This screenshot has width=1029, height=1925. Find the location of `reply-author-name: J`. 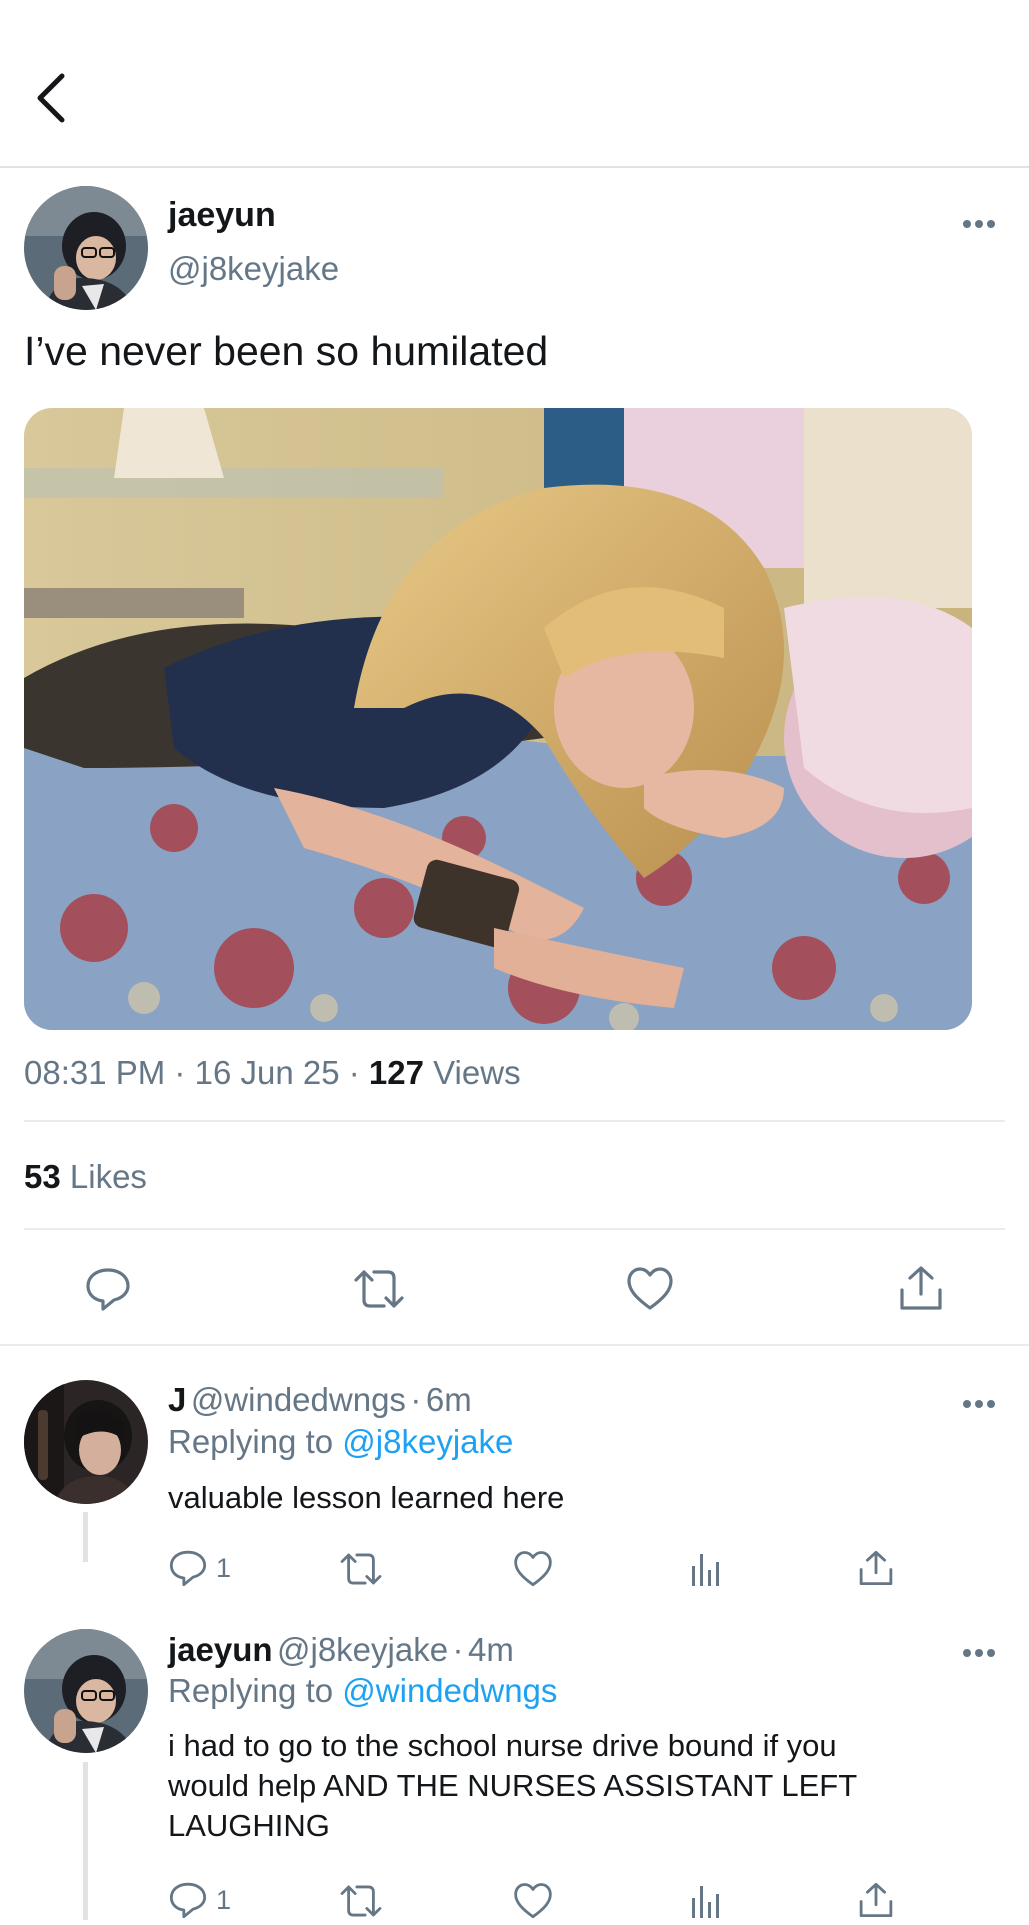

reply-author-name: J is located at coordinates (177, 1399).